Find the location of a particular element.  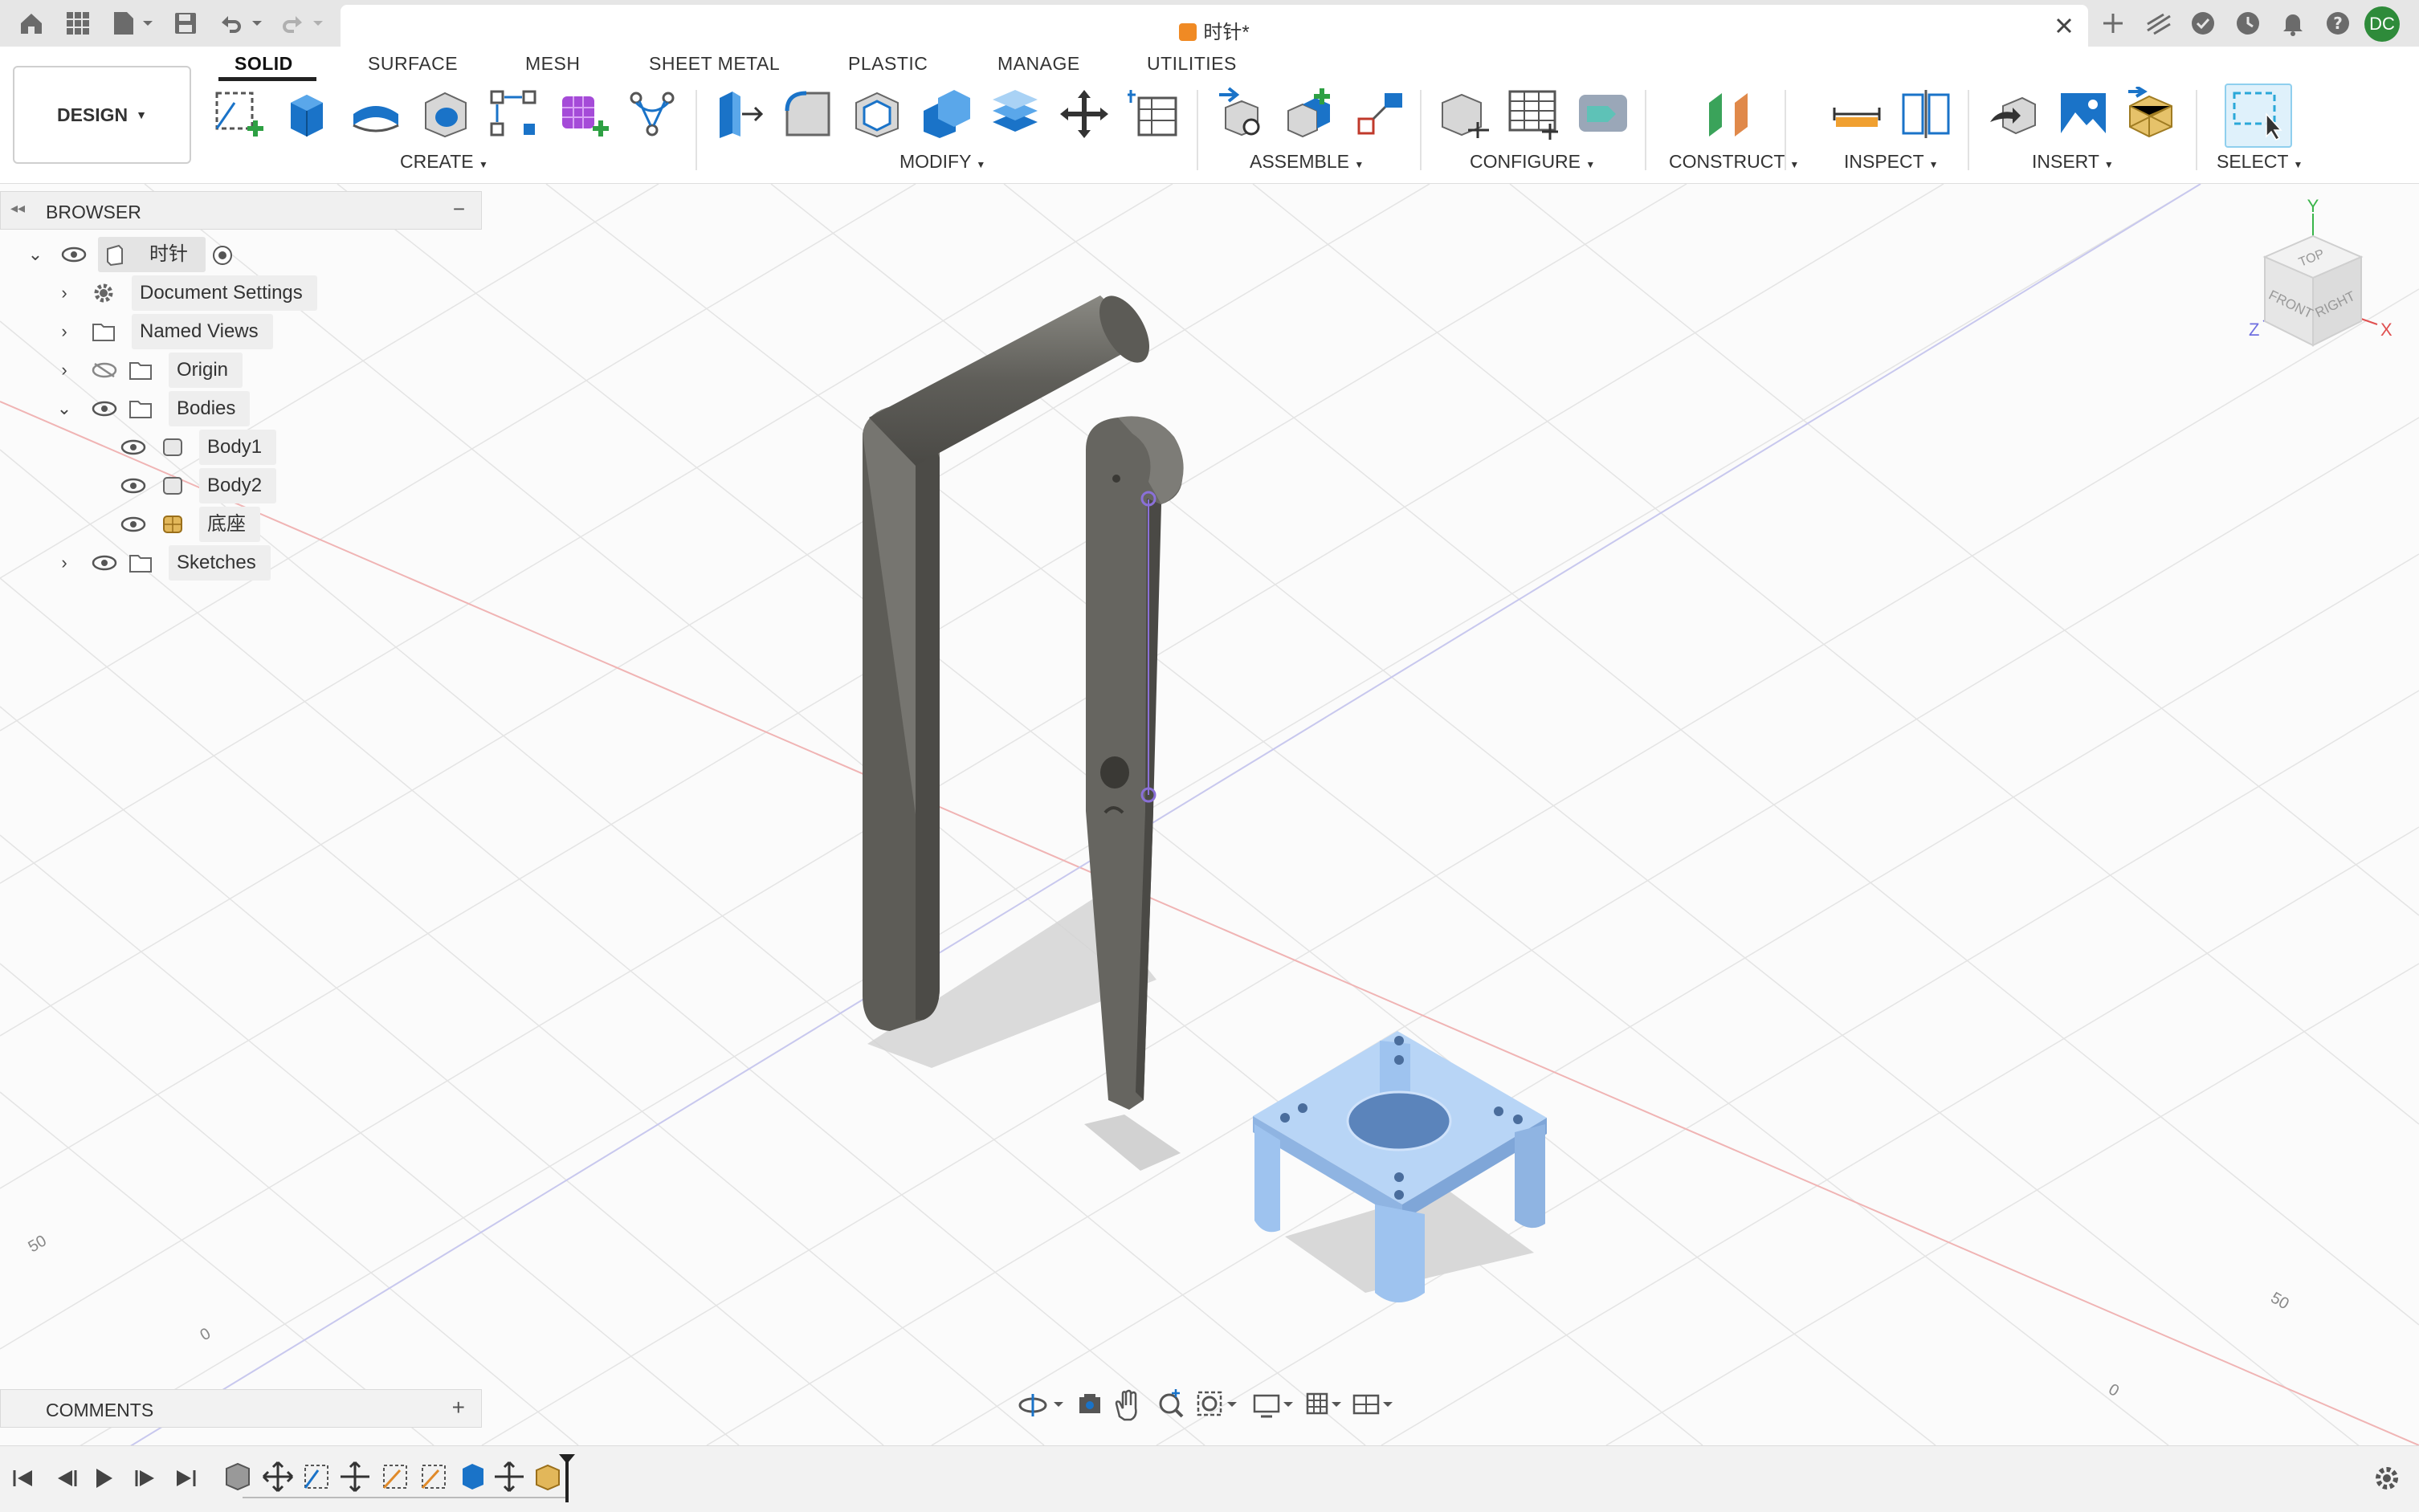

derive-icon is located at coordinates (652, 114).